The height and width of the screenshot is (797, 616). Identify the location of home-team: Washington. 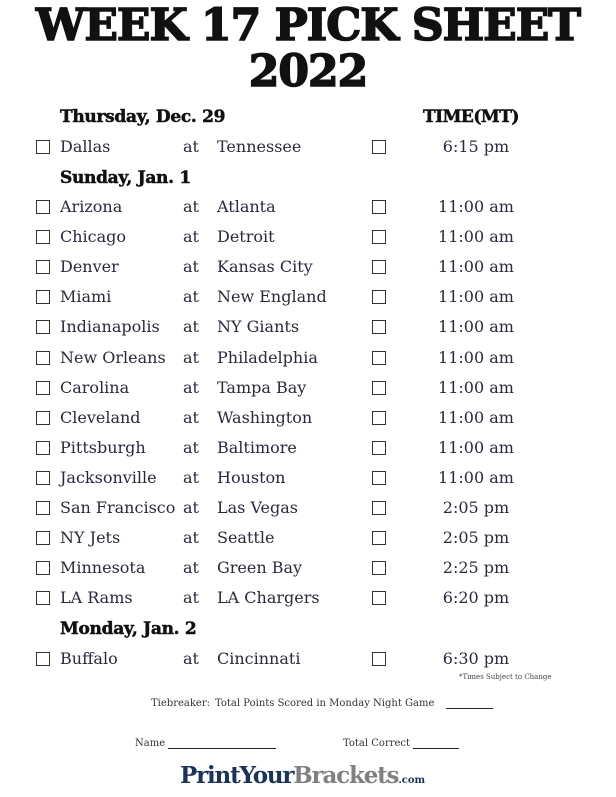
(265, 417).